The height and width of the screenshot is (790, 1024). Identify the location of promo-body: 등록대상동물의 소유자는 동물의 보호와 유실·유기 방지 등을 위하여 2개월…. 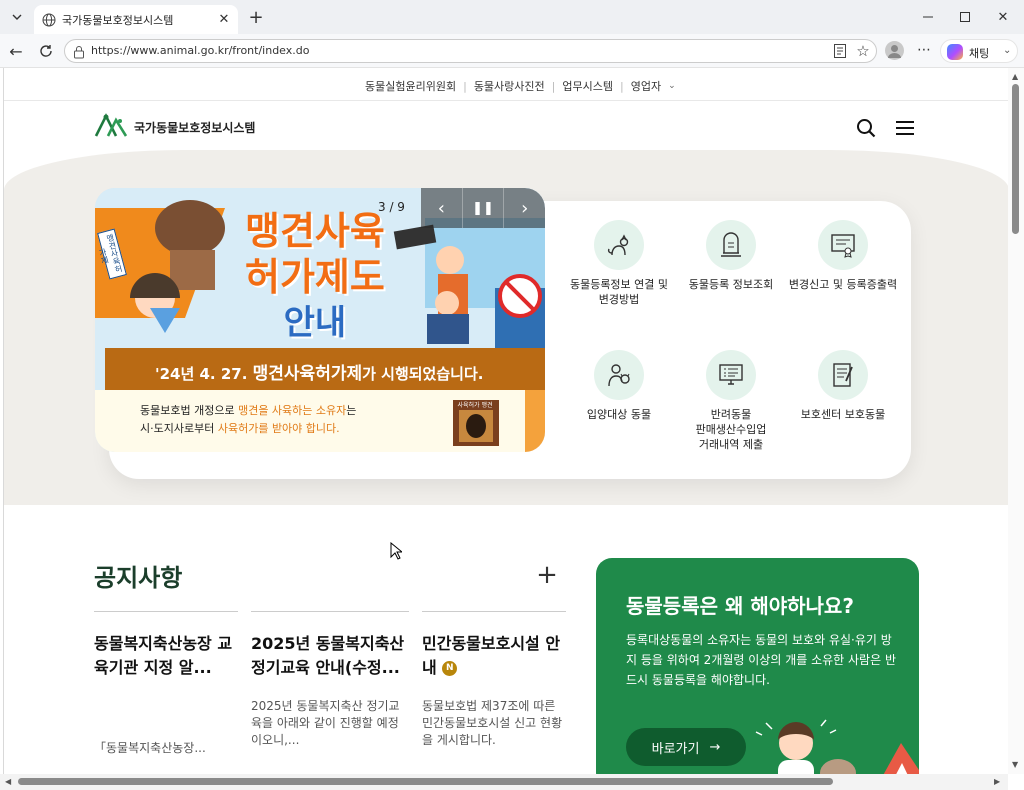
(761, 660).